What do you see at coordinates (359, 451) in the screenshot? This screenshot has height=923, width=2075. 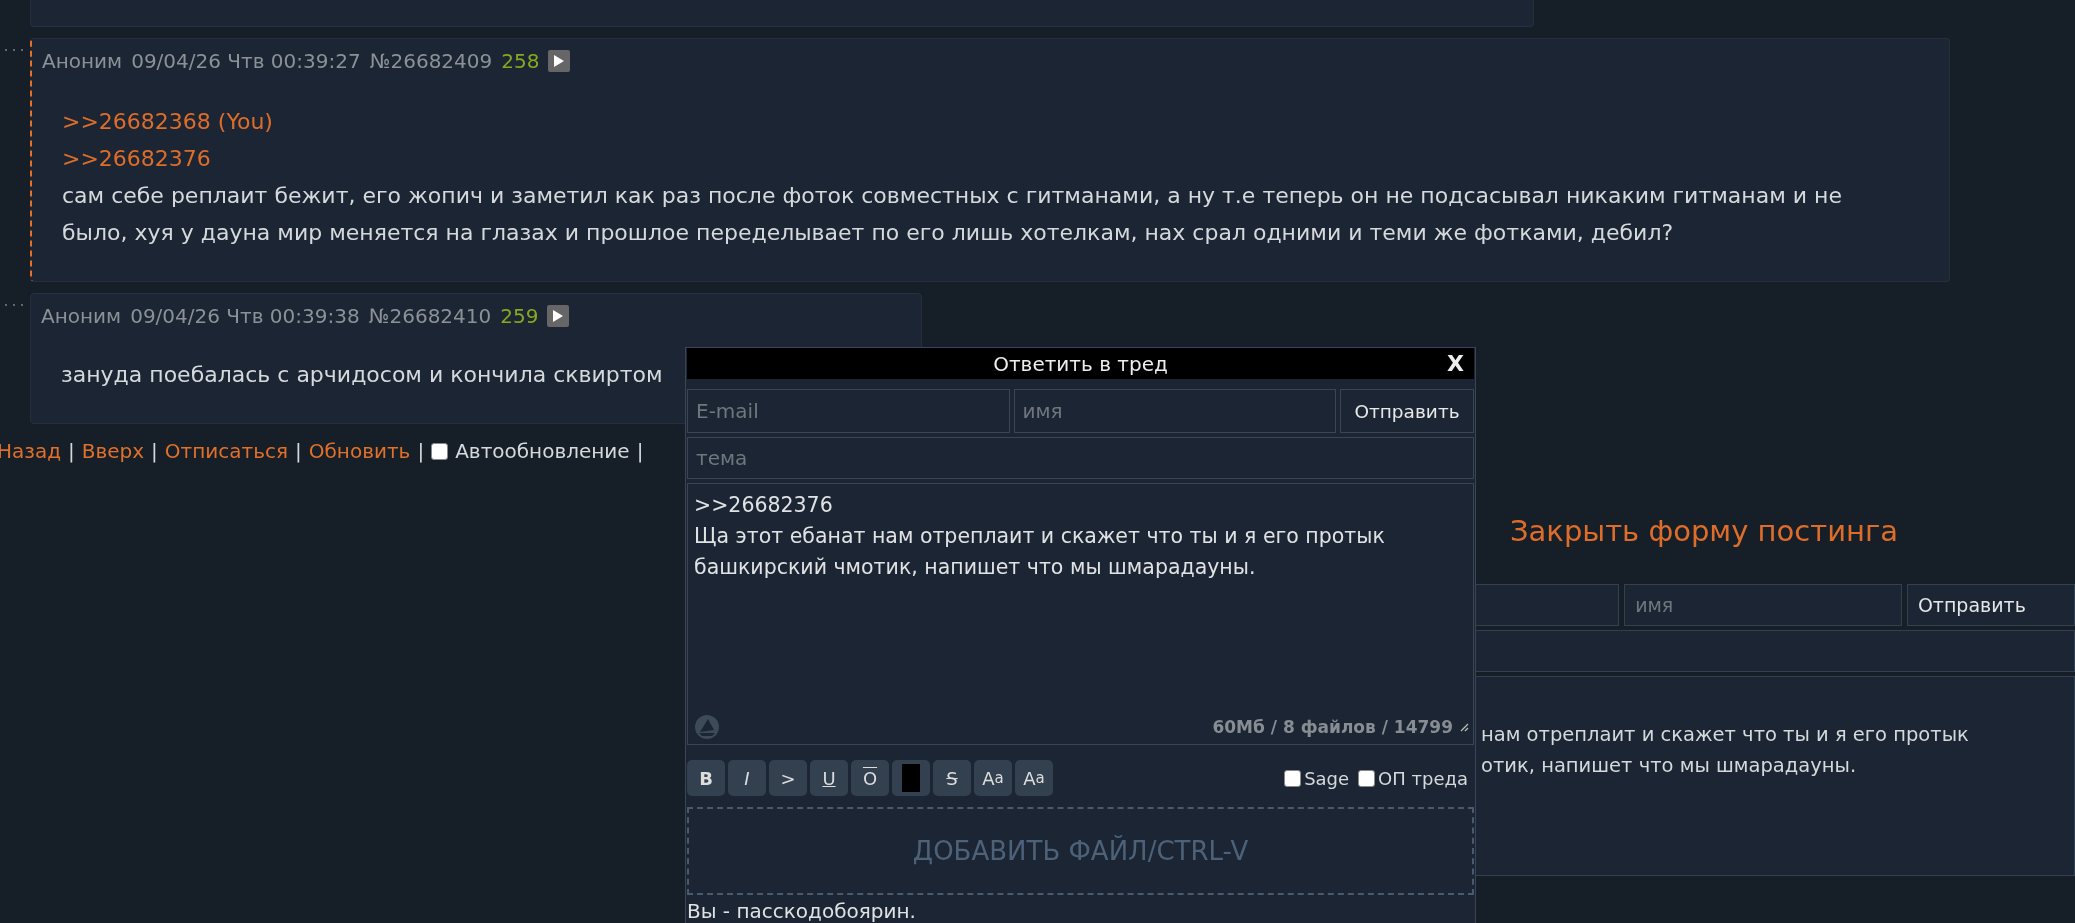 I see `nav-link: Обновить` at bounding box center [359, 451].